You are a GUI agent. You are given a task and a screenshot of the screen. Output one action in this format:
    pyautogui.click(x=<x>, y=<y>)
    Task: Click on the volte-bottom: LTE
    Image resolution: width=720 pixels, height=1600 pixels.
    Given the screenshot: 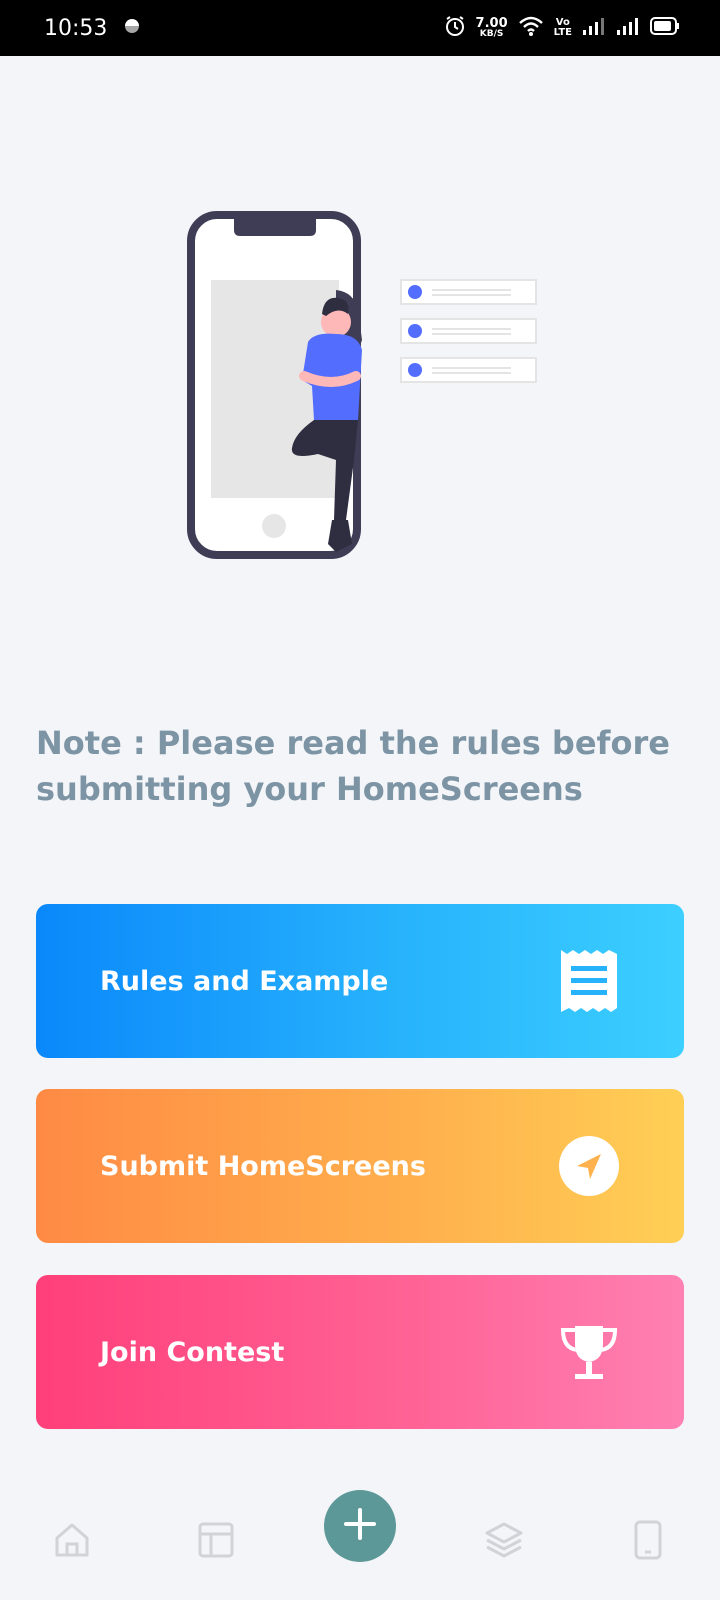 What is the action you would take?
    pyautogui.click(x=562, y=32)
    